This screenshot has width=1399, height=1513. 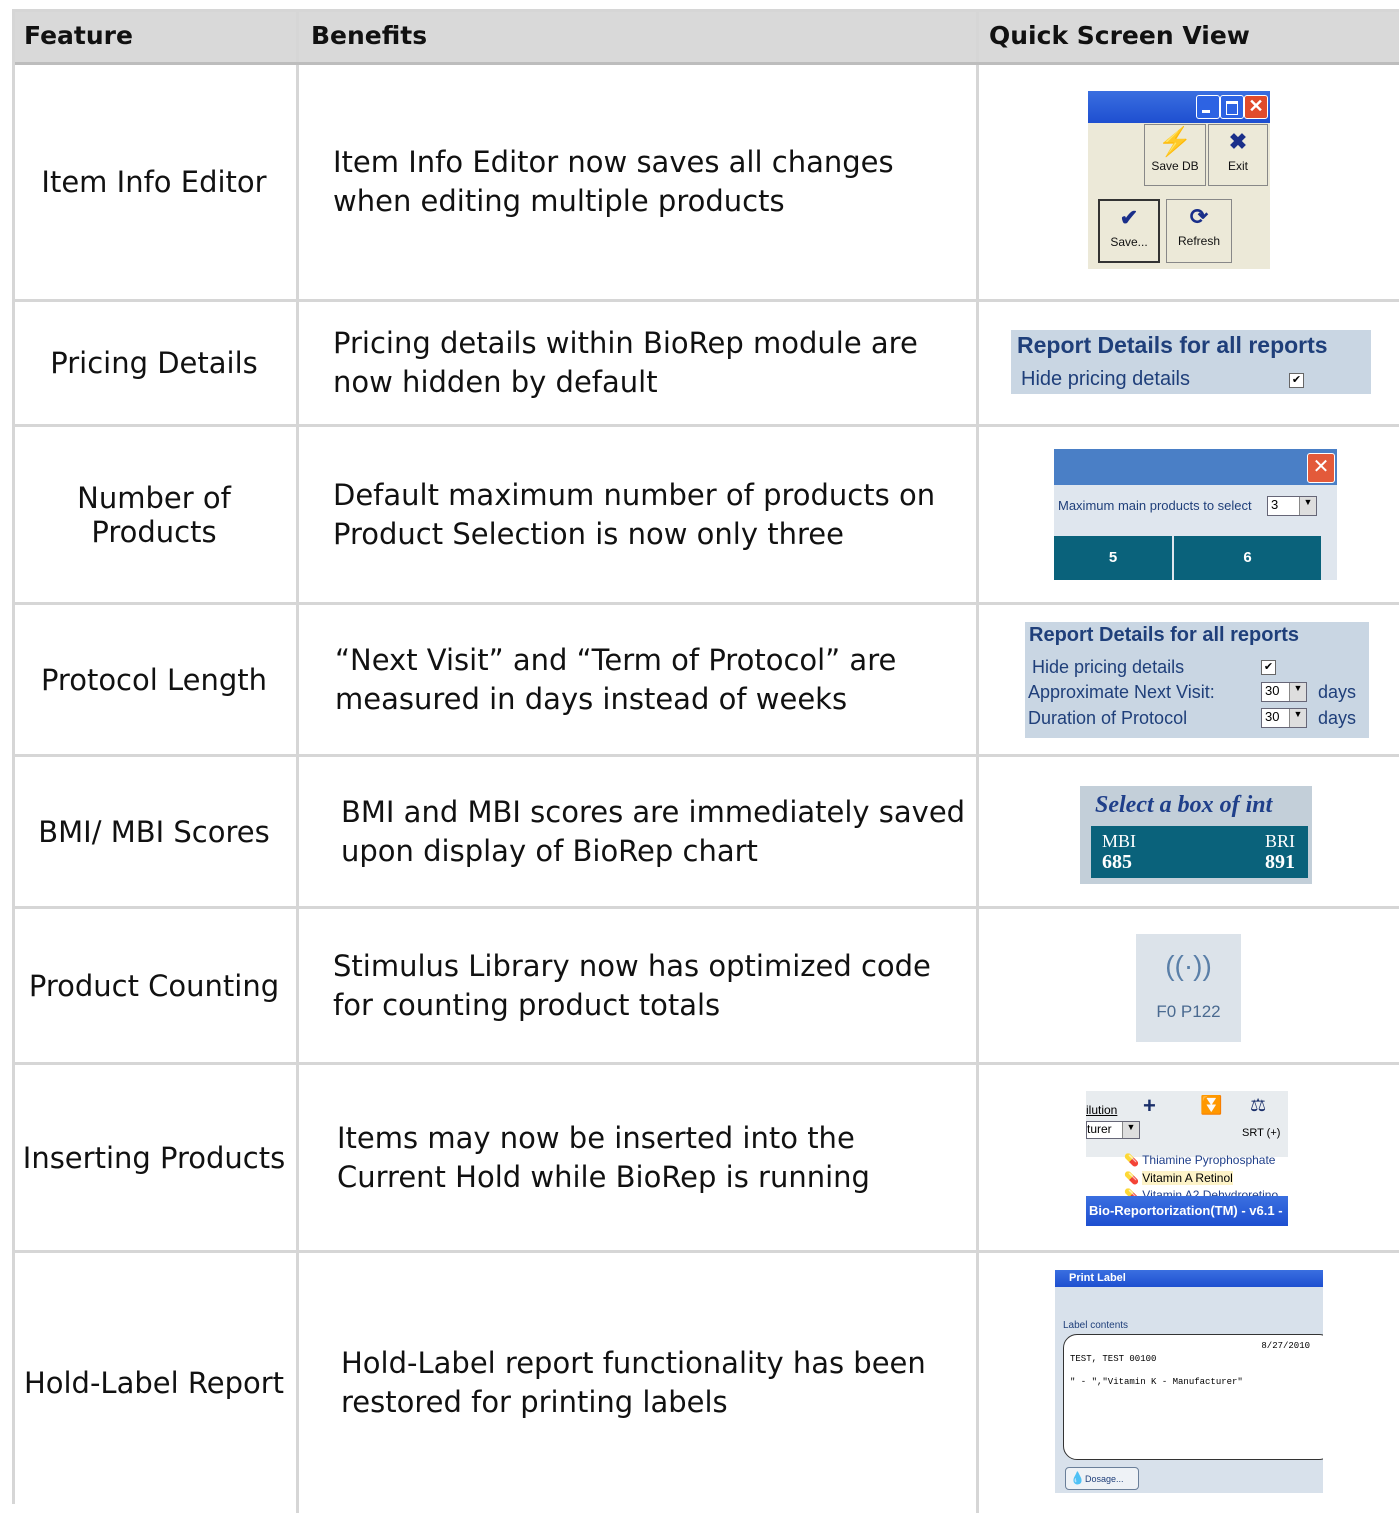 What do you see at coordinates (155, 679) in the screenshot?
I see `feature-cell: Protocol Length` at bounding box center [155, 679].